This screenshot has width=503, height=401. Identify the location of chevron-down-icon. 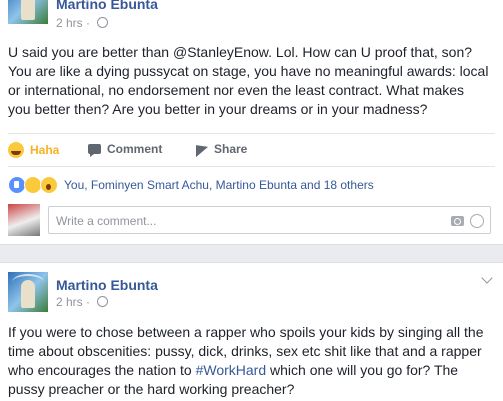
(487, 278).